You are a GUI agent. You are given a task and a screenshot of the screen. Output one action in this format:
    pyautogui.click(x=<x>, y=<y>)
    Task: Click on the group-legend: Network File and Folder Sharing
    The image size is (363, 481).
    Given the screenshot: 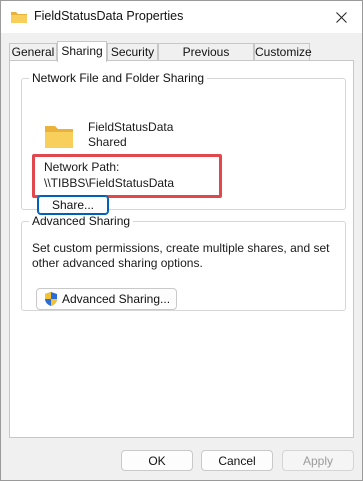 What is the action you would take?
    pyautogui.click(x=118, y=78)
    